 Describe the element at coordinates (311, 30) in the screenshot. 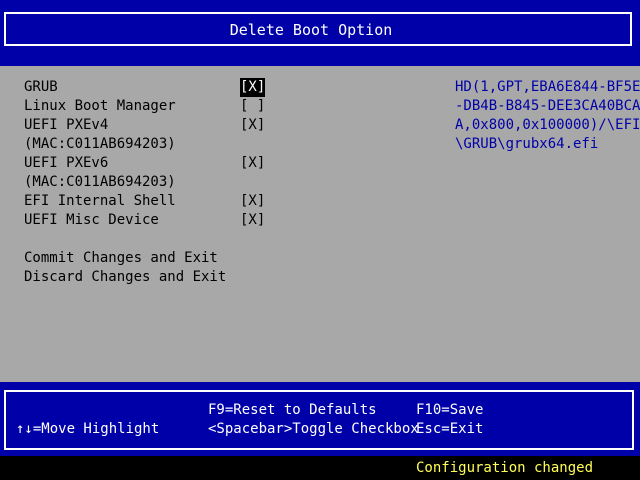

I see `page-title: Delete Boot Option` at that location.